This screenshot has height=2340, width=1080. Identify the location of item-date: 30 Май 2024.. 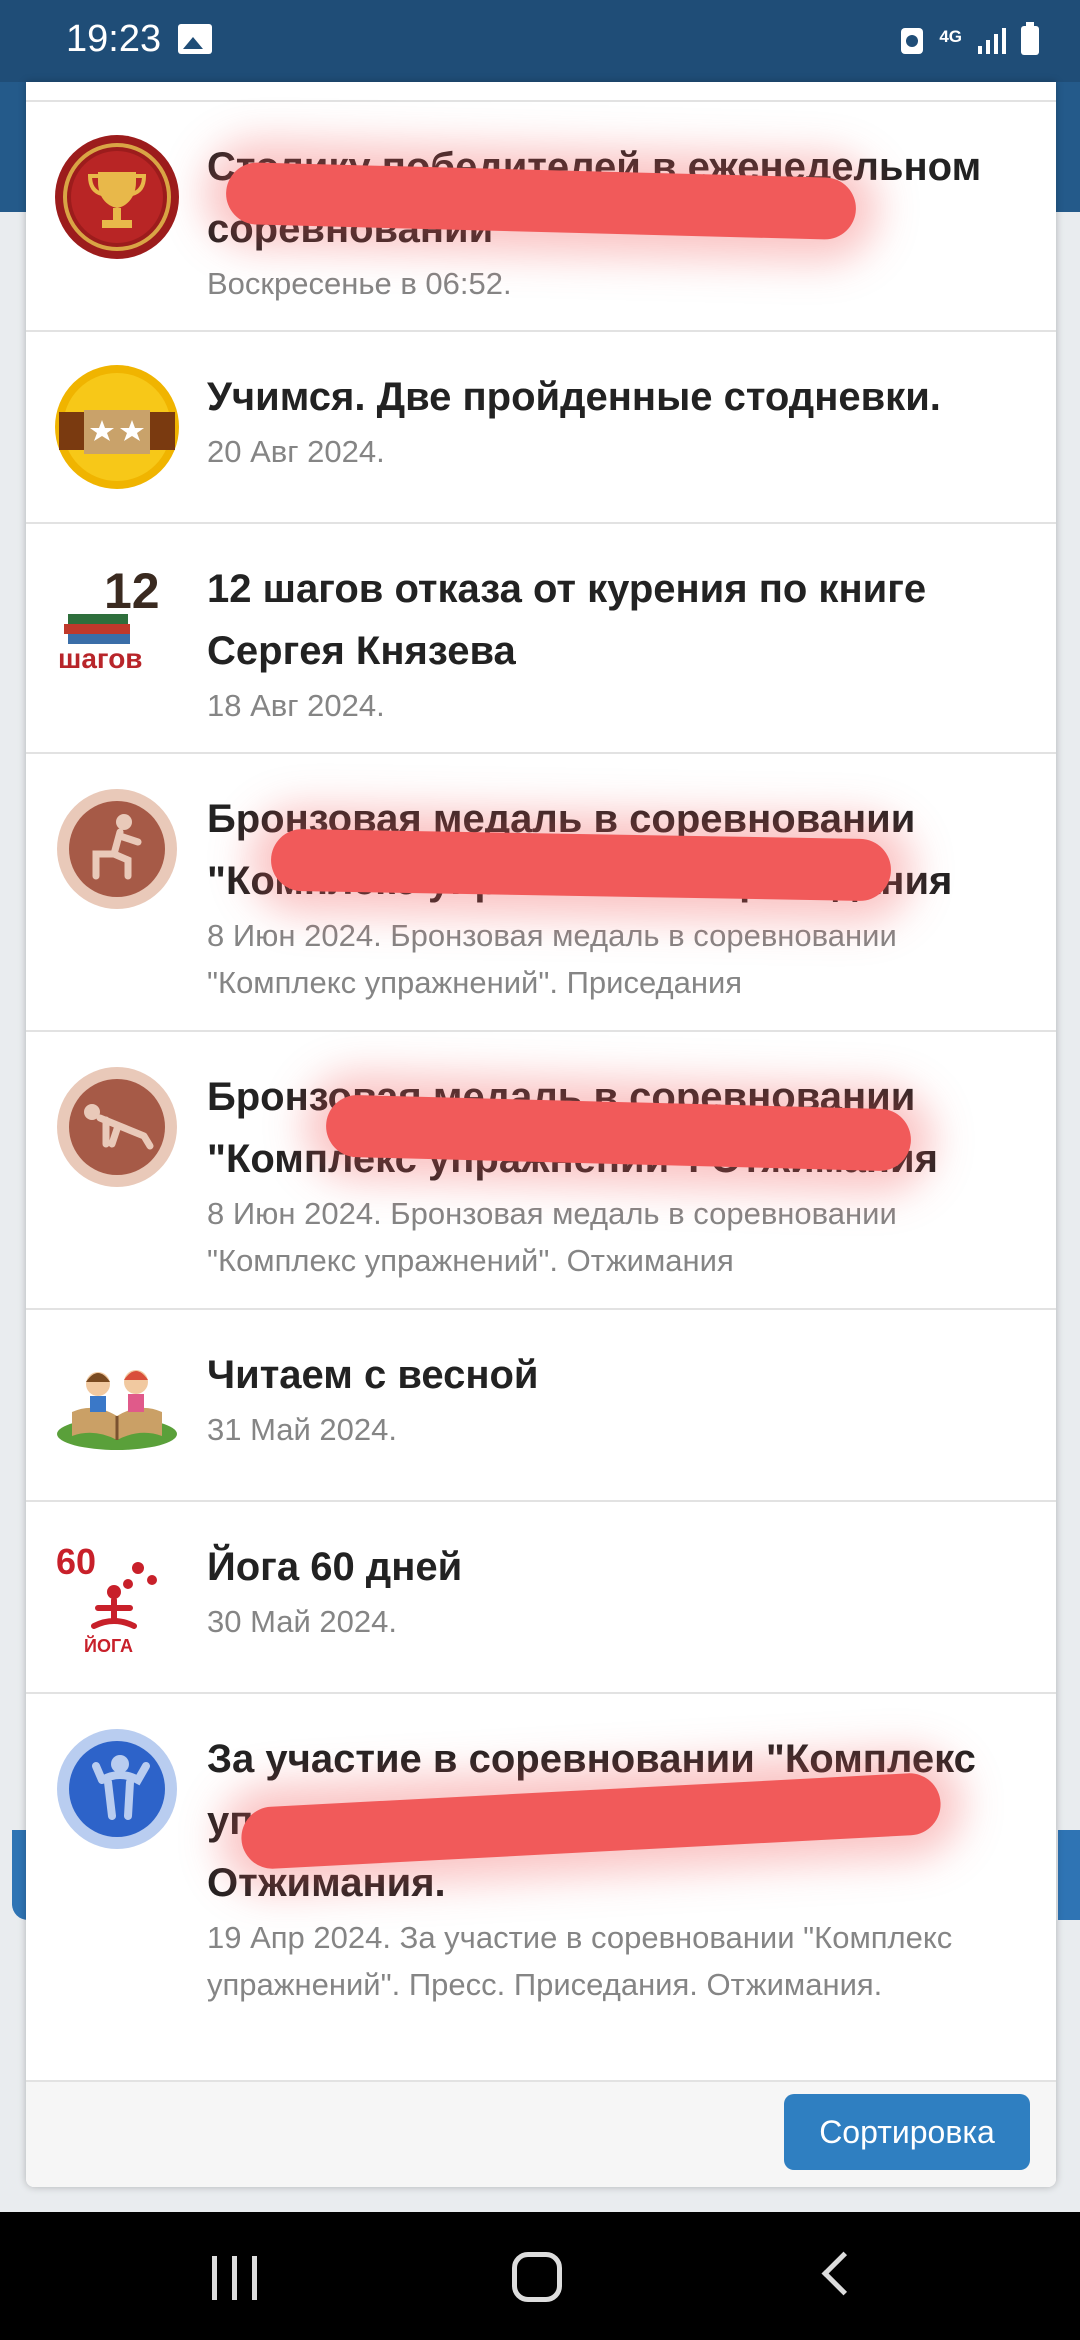
(302, 1621).